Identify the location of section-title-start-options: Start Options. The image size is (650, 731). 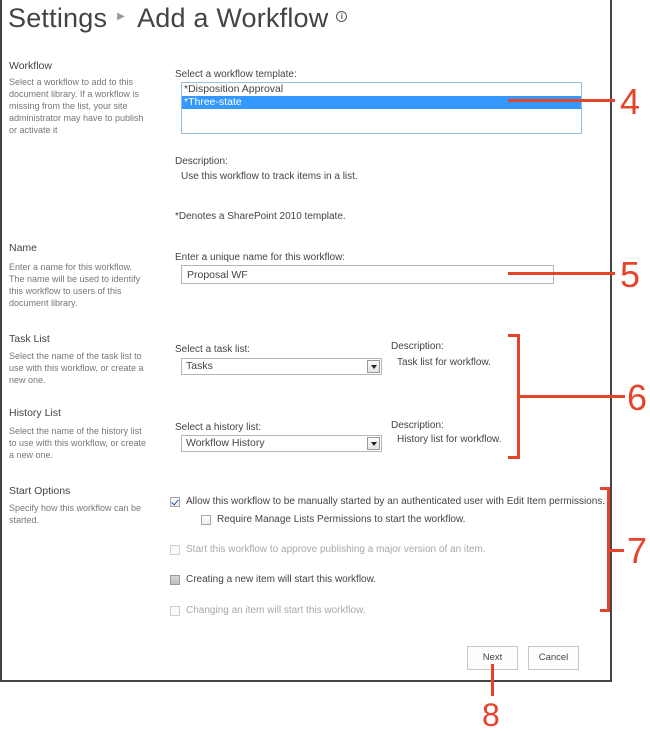
(40, 491).